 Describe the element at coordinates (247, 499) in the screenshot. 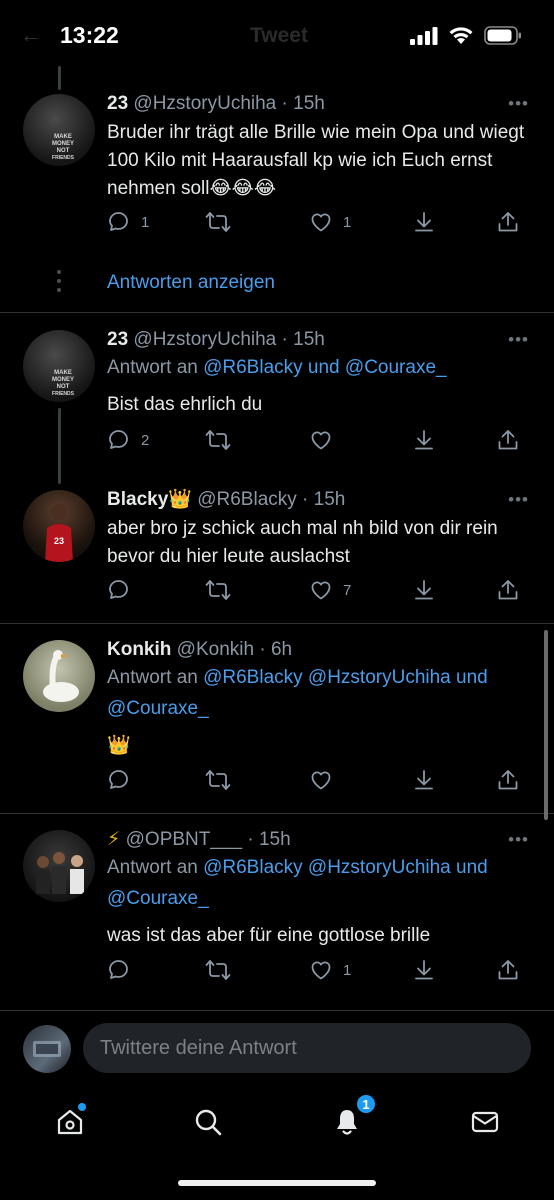

I see `user-handle: @R6Blacky` at that location.